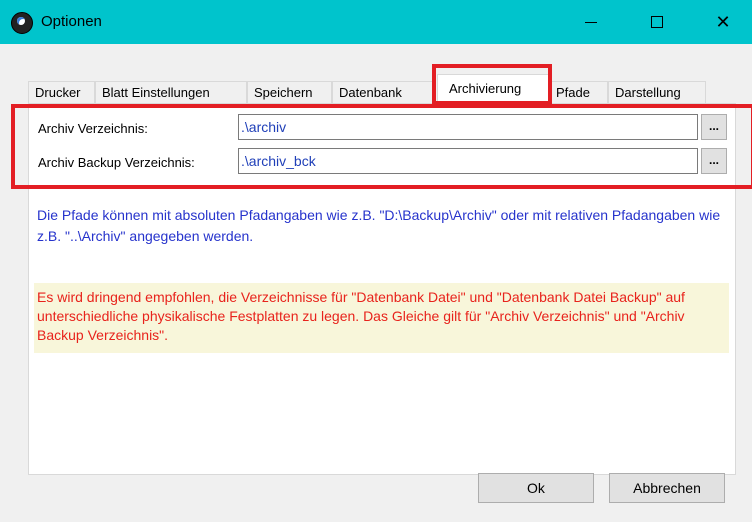  What do you see at coordinates (283, 92) in the screenshot?
I see `tab-label: Speichern` at bounding box center [283, 92].